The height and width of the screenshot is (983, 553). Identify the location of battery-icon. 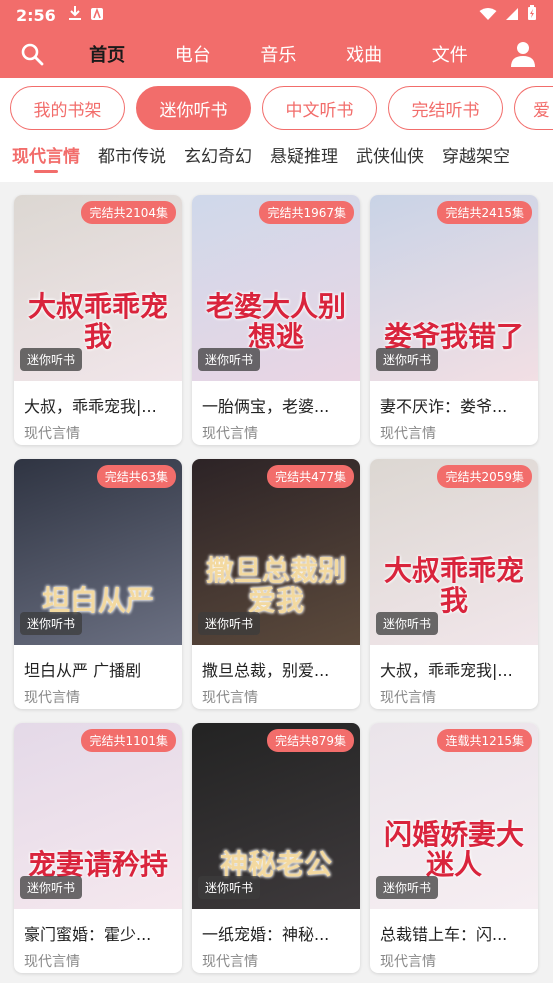
(532, 15).